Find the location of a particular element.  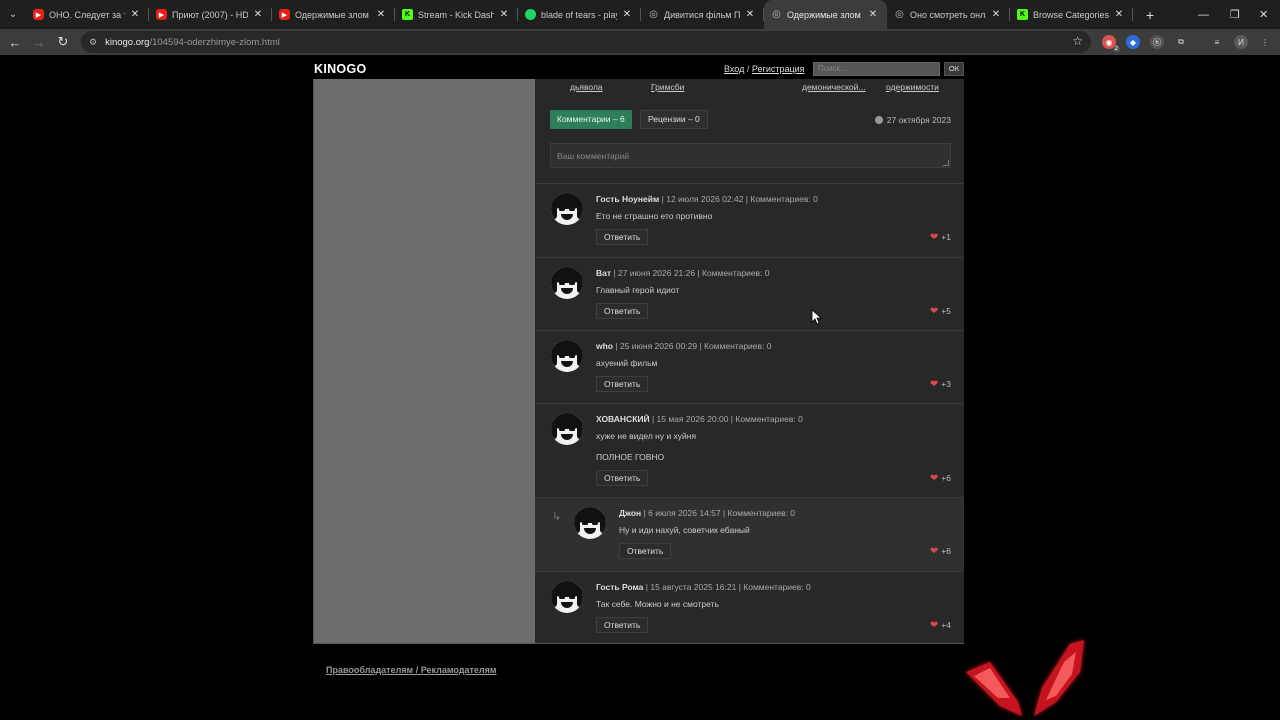

rating-value: +5 is located at coordinates (946, 311).